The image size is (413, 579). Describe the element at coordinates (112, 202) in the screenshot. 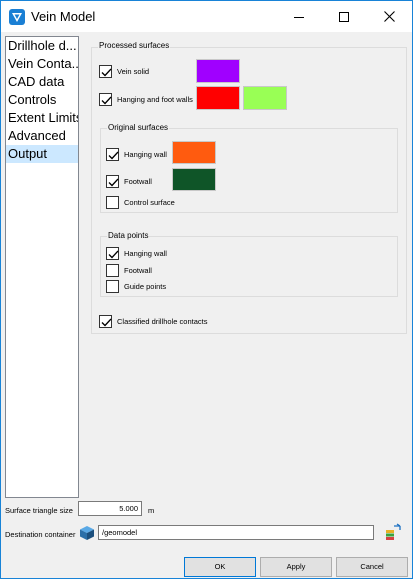

I see `control-surface-checkbox` at that location.